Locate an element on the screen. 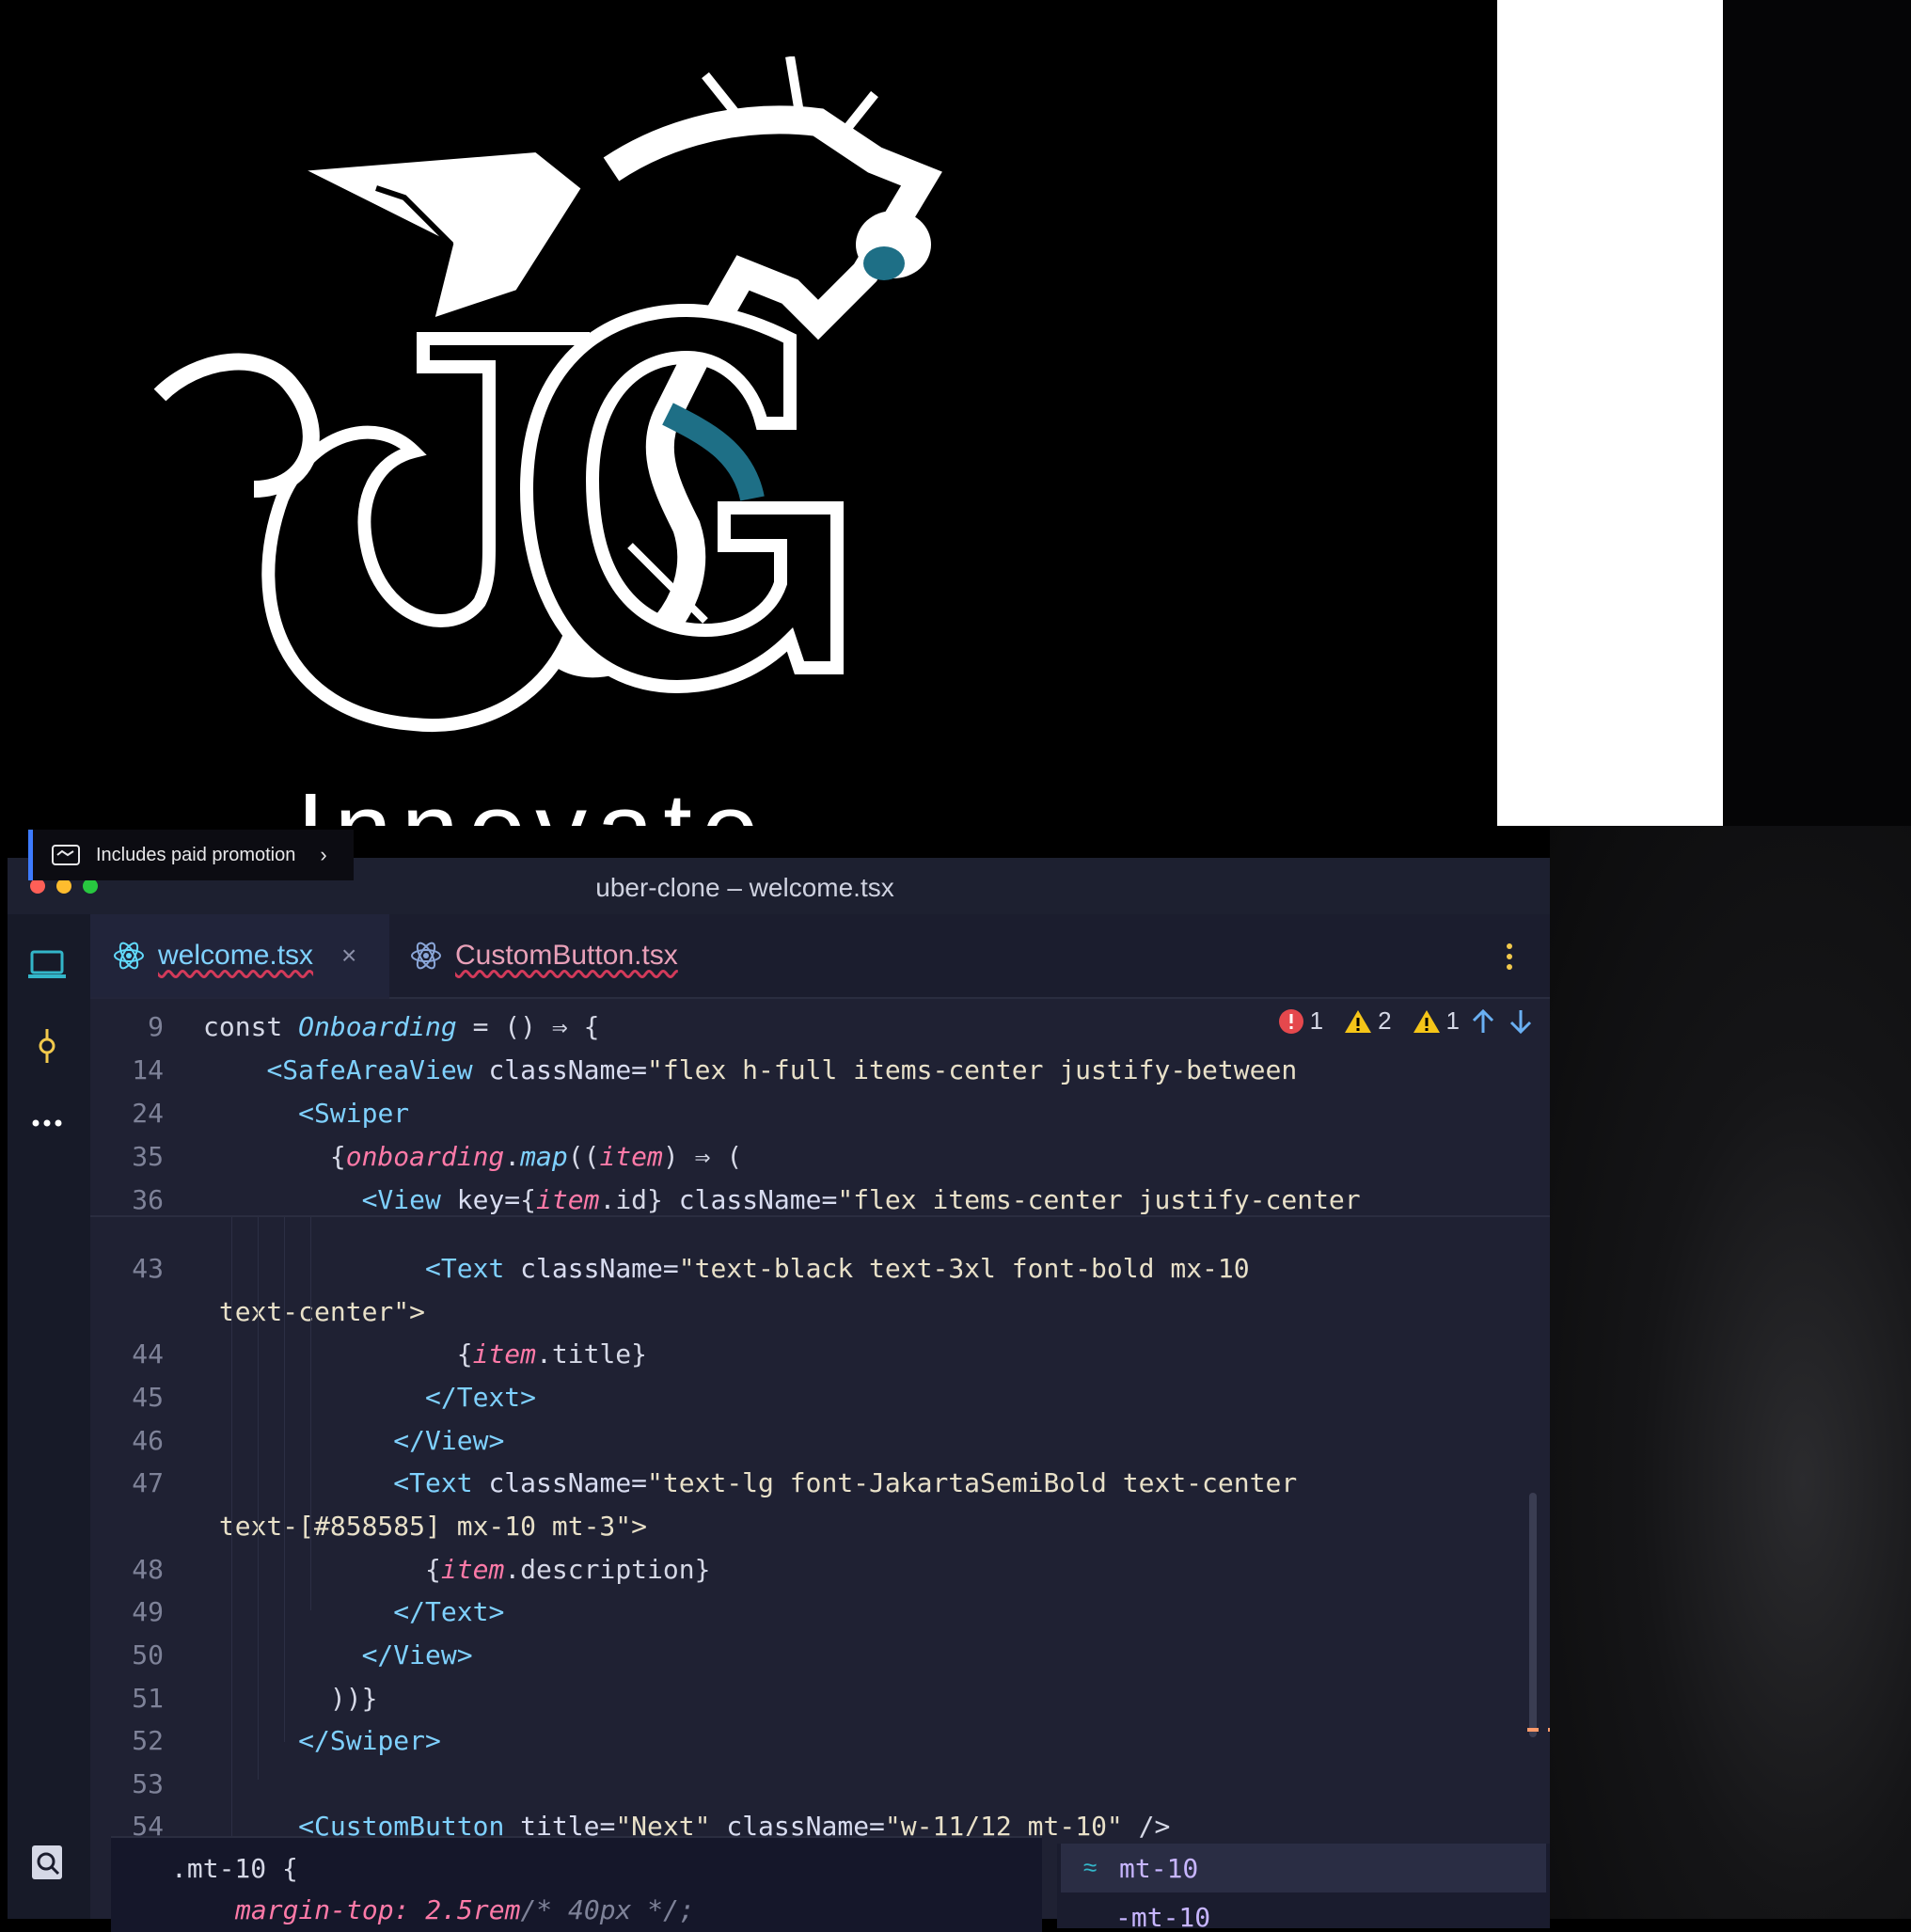 The image size is (1911, 1932). tab-bar: welcome.tsx × CustomButton.tsx is located at coordinates (820, 957).